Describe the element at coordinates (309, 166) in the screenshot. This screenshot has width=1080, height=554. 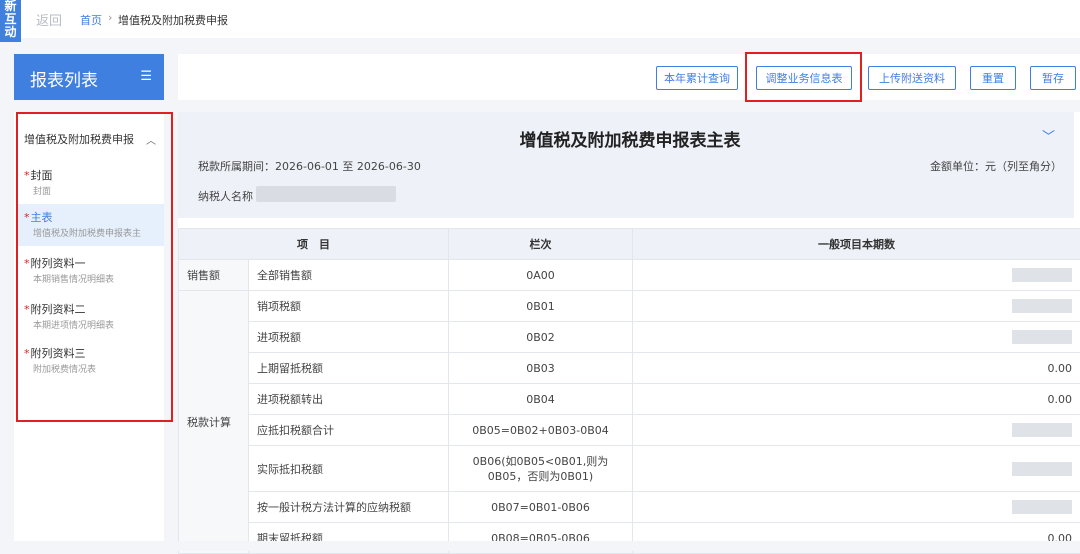
I see `tax-period: 税款所属期间：2026-06-01 至 2026-06-30` at that location.